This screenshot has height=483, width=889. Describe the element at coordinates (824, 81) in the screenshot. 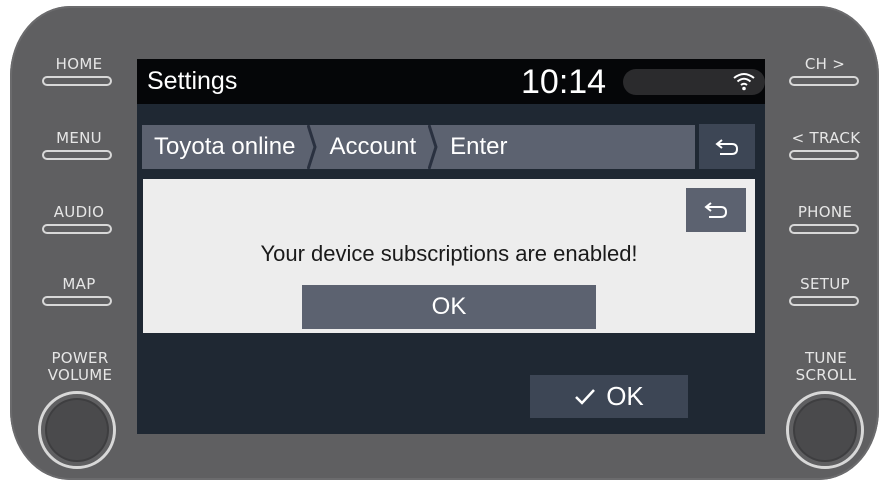

I see `ch-hw-button` at that location.